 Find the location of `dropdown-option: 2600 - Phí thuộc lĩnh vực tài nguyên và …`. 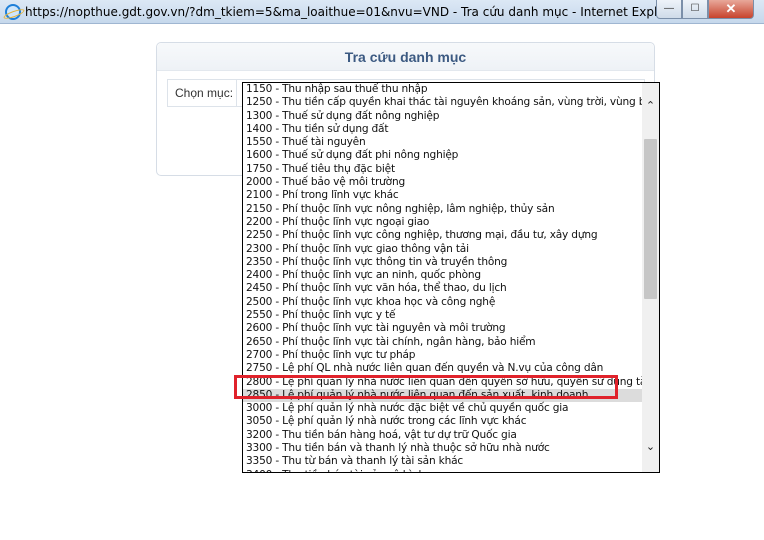

dropdown-option: 2600 - Phí thuộc lĩnh vực tài nguyên và … is located at coordinates (442, 328).